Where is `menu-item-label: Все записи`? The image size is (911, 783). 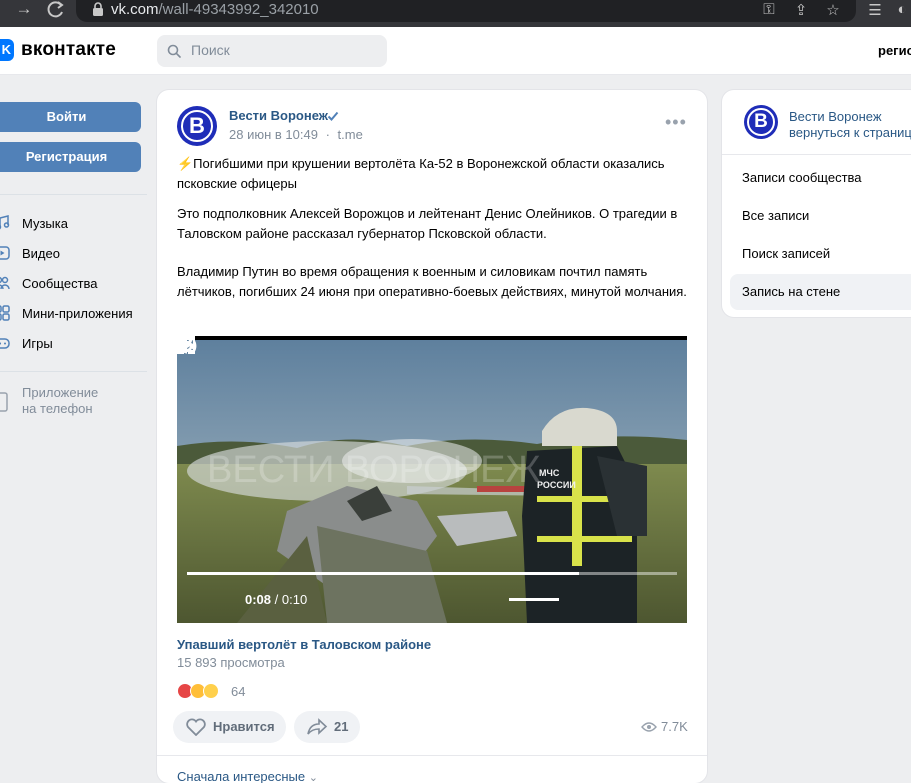 menu-item-label: Все записи is located at coordinates (776, 215).